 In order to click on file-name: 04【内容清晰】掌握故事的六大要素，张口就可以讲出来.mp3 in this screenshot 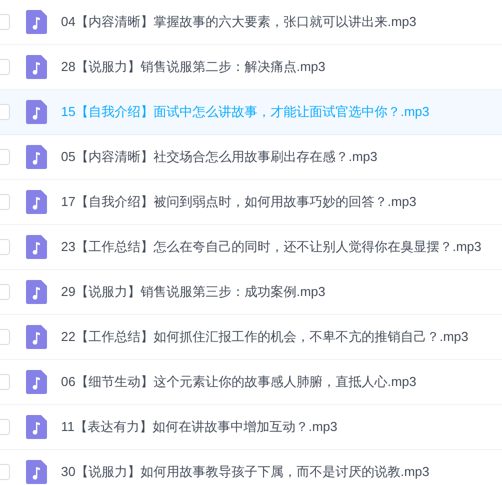, I will do `click(238, 22)`.